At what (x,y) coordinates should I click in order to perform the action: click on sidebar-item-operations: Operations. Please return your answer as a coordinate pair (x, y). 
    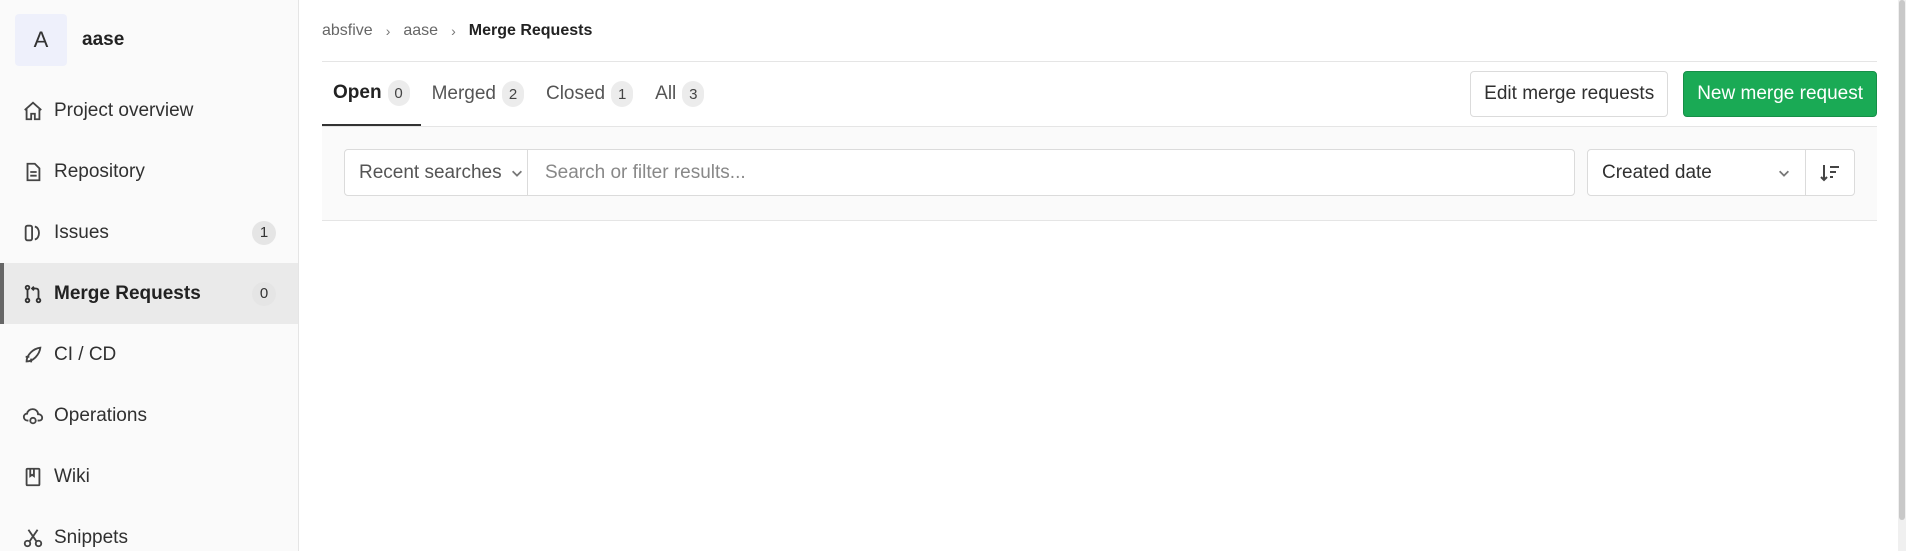
    Looking at the image, I should click on (149, 415).